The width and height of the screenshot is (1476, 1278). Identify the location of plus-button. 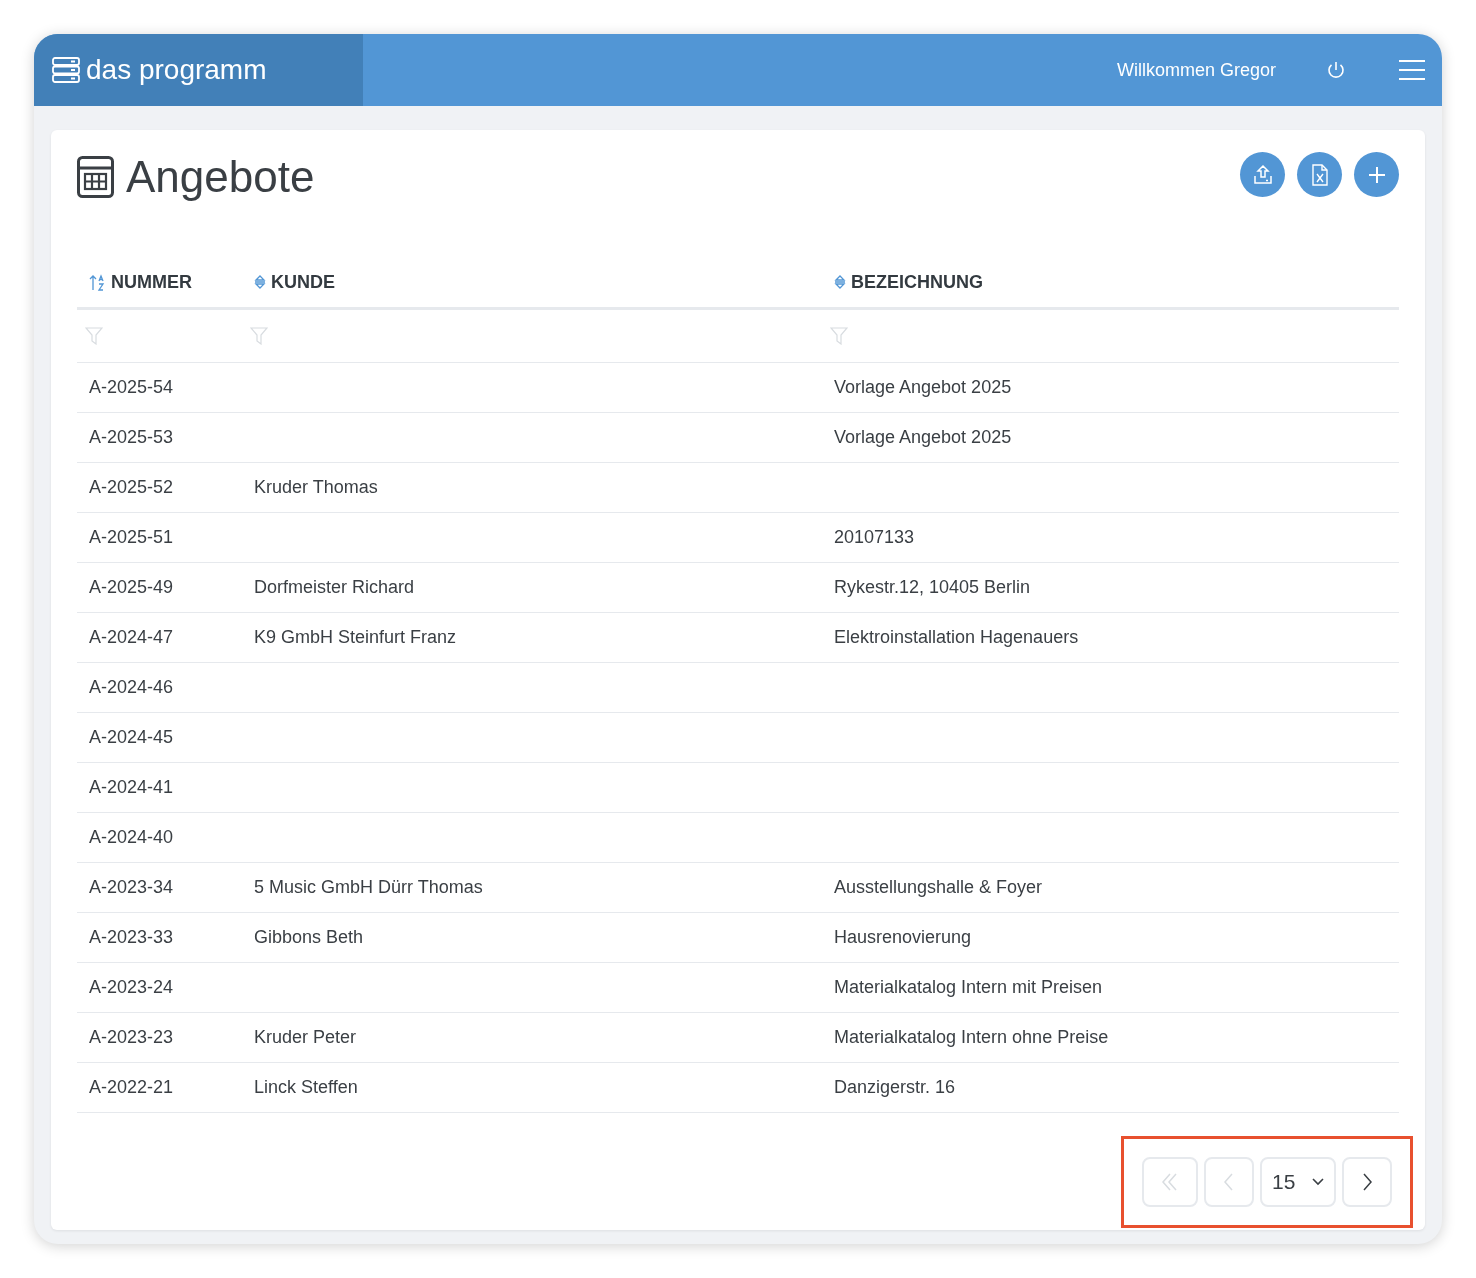
(1376, 174).